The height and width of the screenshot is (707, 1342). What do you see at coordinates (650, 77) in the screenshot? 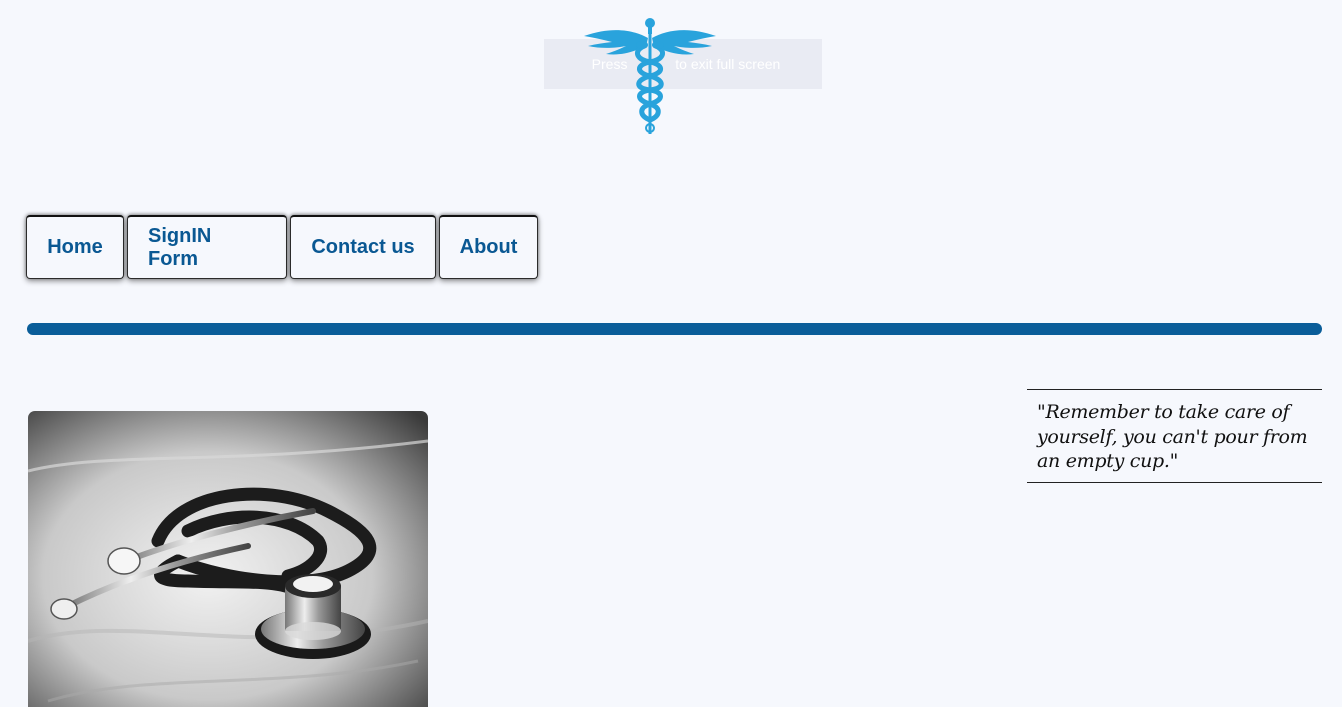
I see `caduceus-icon` at bounding box center [650, 77].